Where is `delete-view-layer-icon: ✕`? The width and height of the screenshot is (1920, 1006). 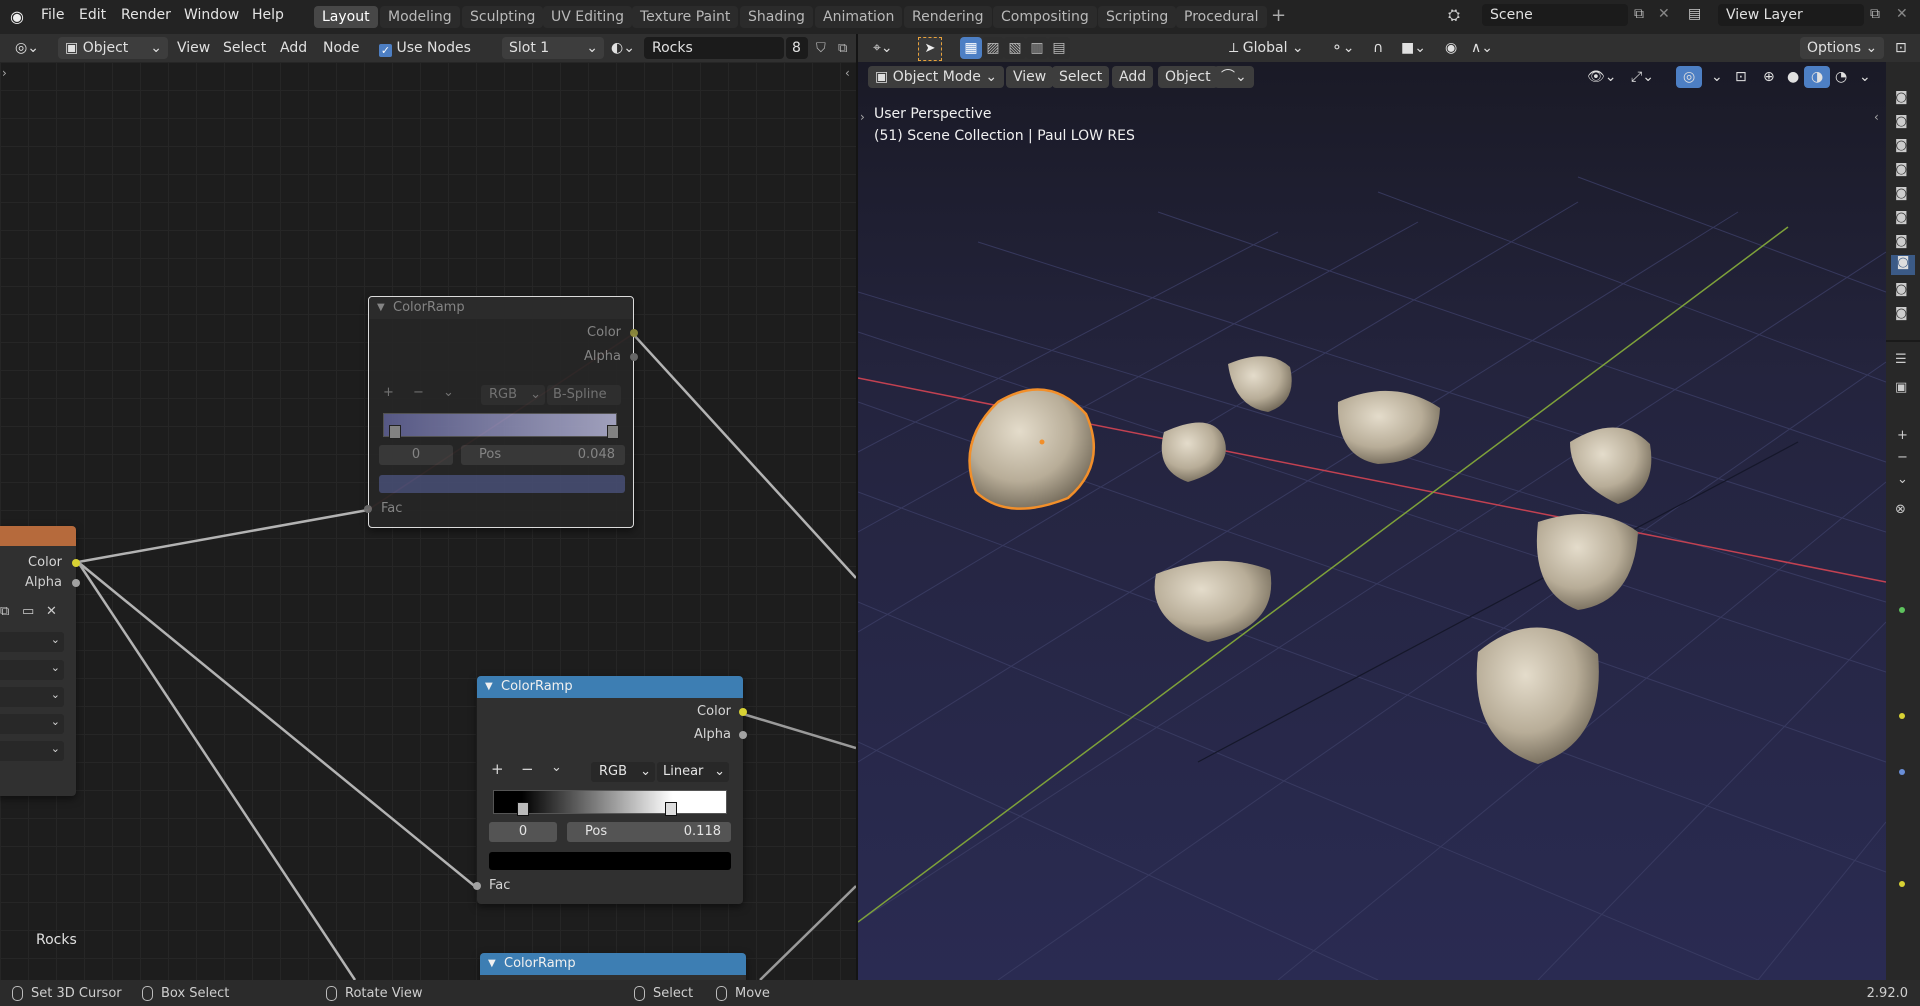
delete-view-layer-icon: ✕ is located at coordinates (1902, 14).